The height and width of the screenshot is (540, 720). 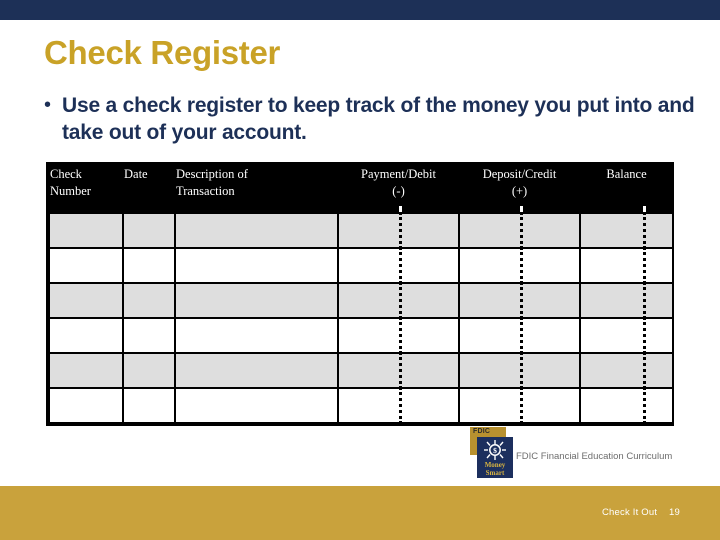 What do you see at coordinates (205, 191) in the screenshot?
I see `header-line-2: Transaction` at bounding box center [205, 191].